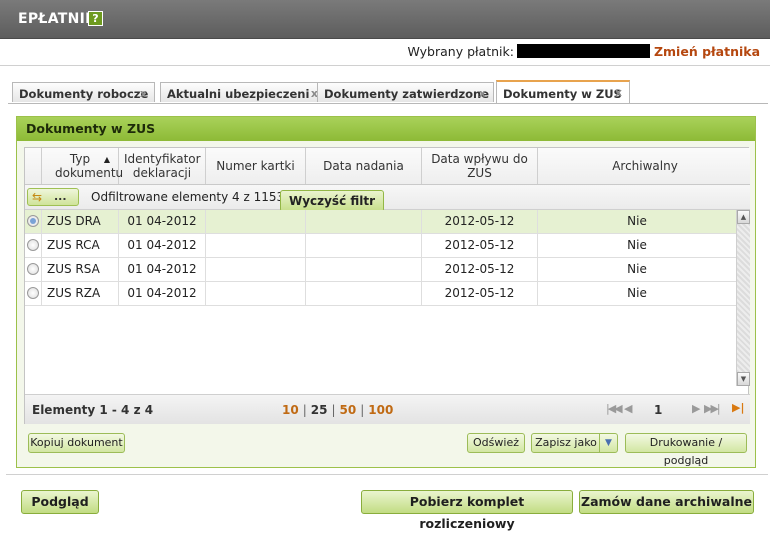 This screenshot has height=535, width=770. What do you see at coordinates (388, 103) in the screenshot?
I see `tab-underline` at bounding box center [388, 103].